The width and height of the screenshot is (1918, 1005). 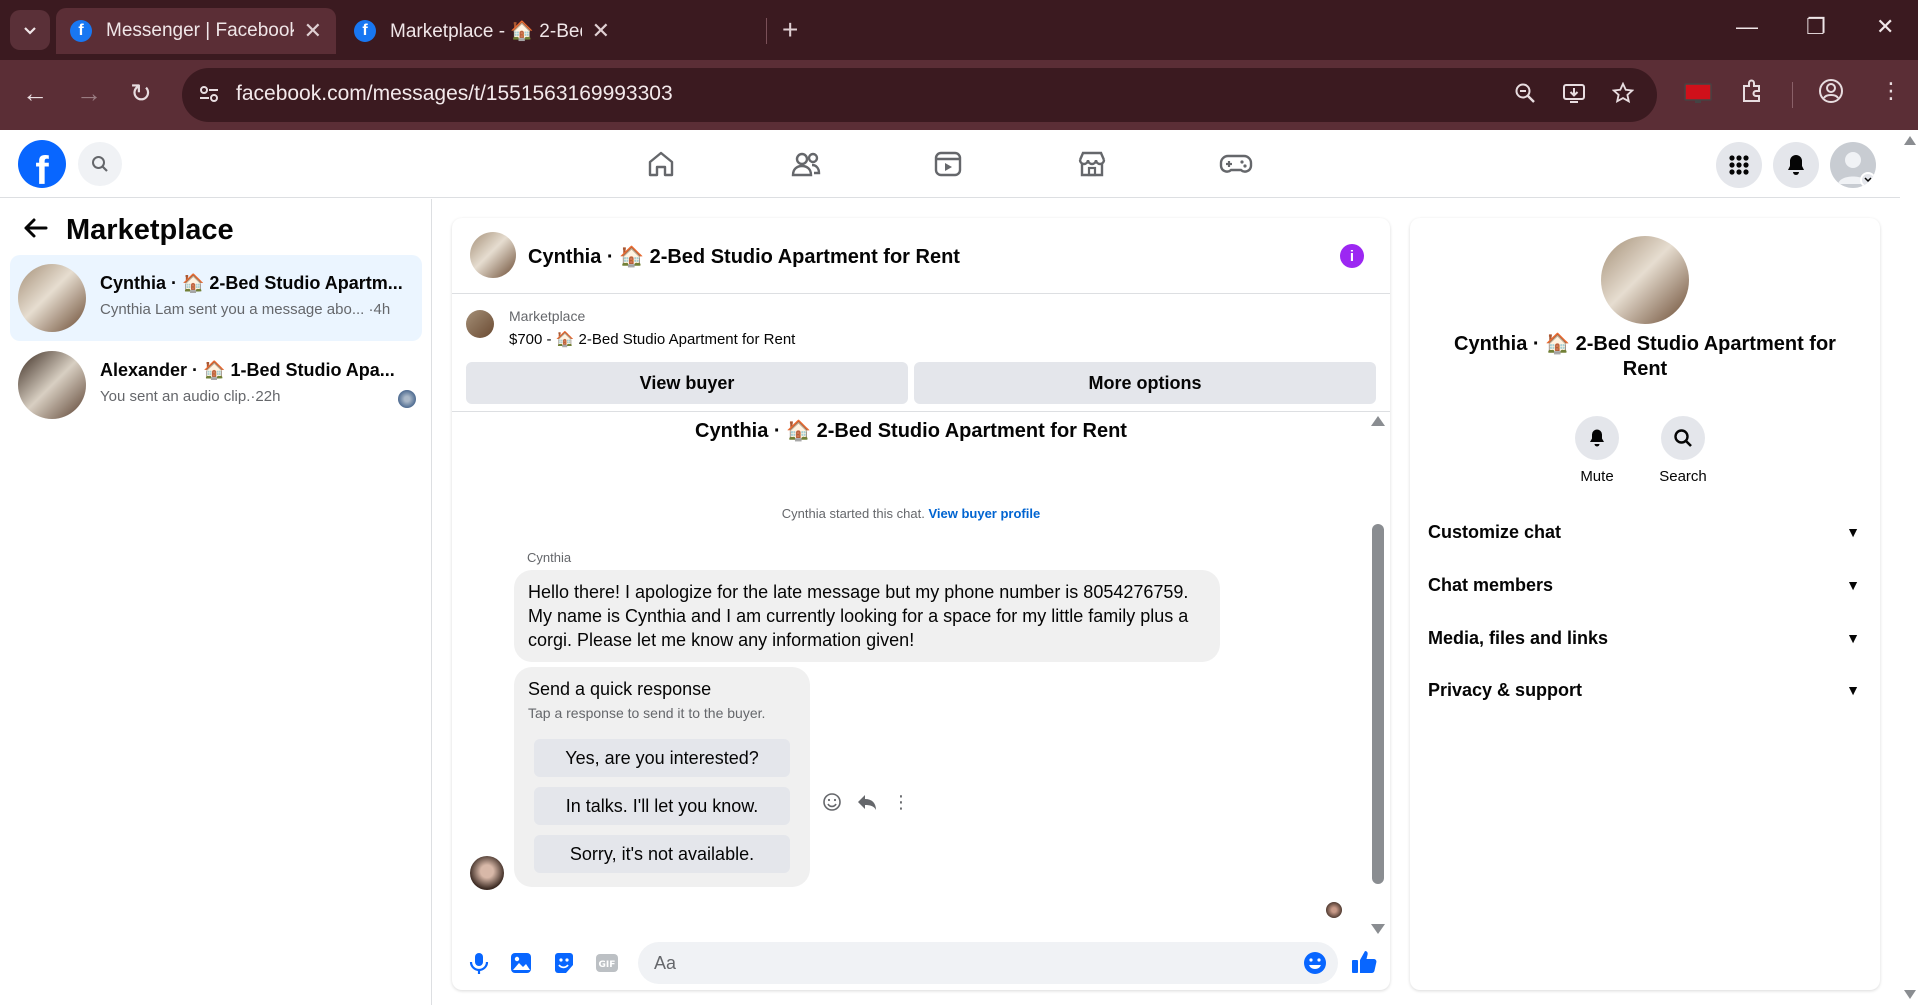 I want to click on view-buyer-profile-link: View buyer profile, so click(x=984, y=513).